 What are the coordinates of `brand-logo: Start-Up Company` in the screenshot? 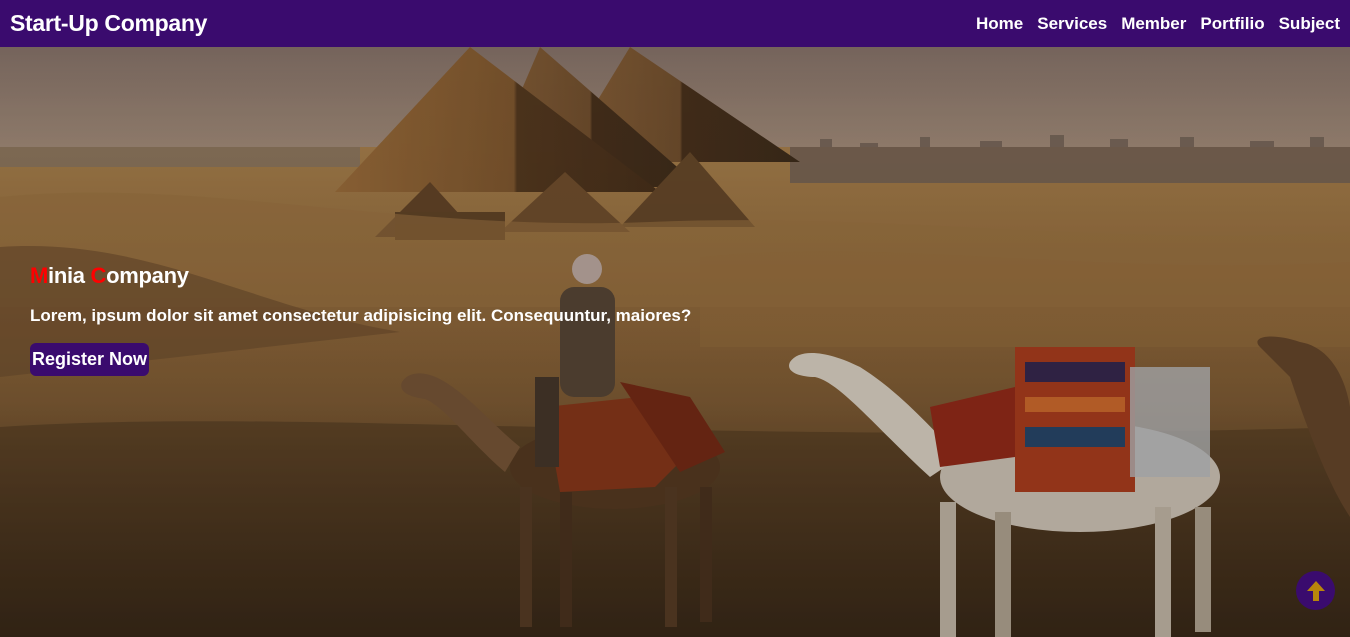 It's located at (108, 23).